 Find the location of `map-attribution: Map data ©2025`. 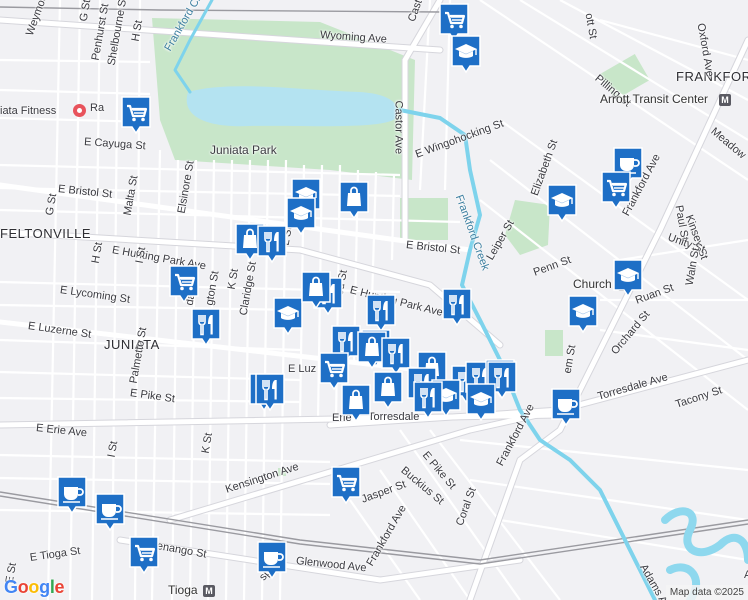

map-attribution: Map data ©2025 is located at coordinates (706, 592).